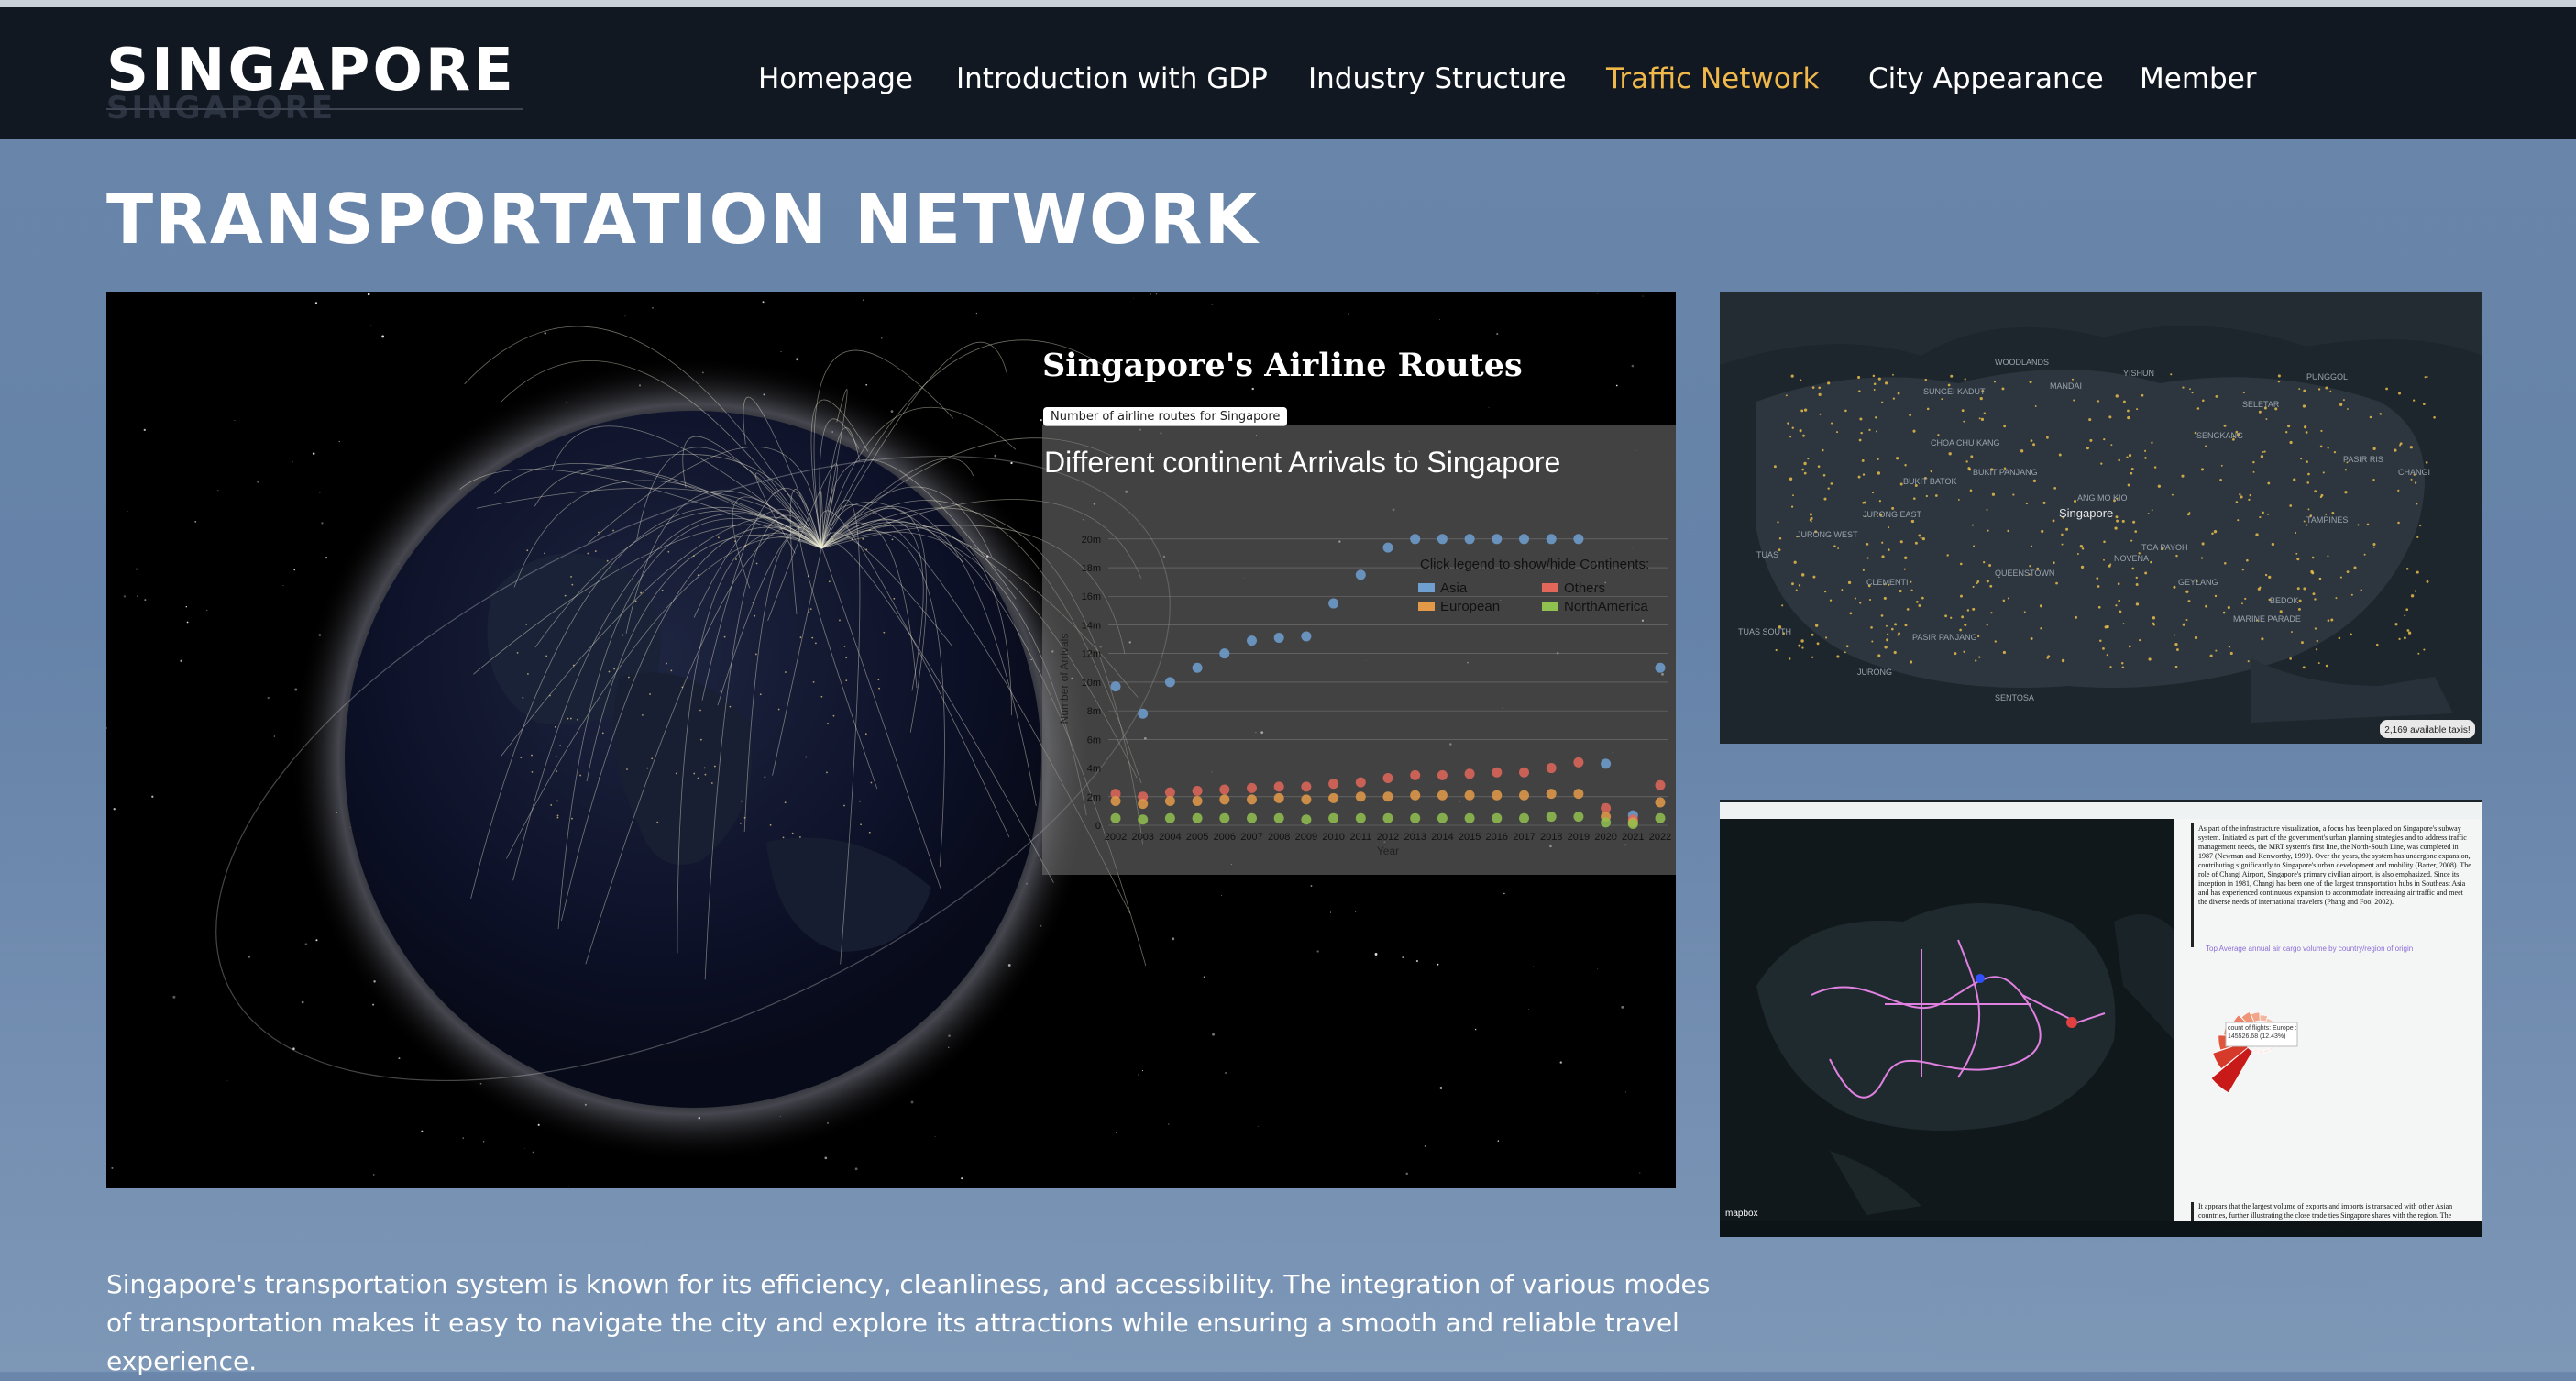  Describe the element at coordinates (1454, 588) in the screenshot. I see `legend-item-asia: Asia` at that location.